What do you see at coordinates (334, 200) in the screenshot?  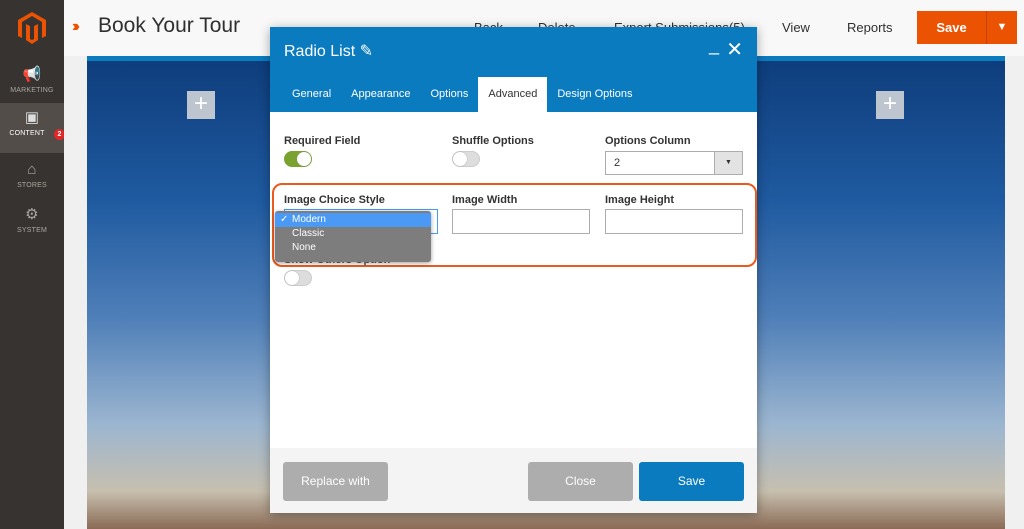 I see `image-choice-style-label: Image Choice Style` at bounding box center [334, 200].